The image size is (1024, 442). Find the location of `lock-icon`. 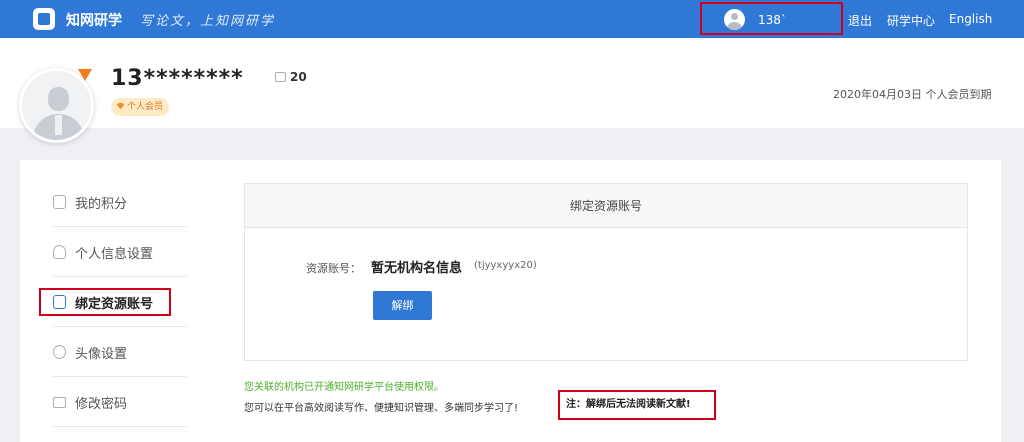

lock-icon is located at coordinates (59, 402).